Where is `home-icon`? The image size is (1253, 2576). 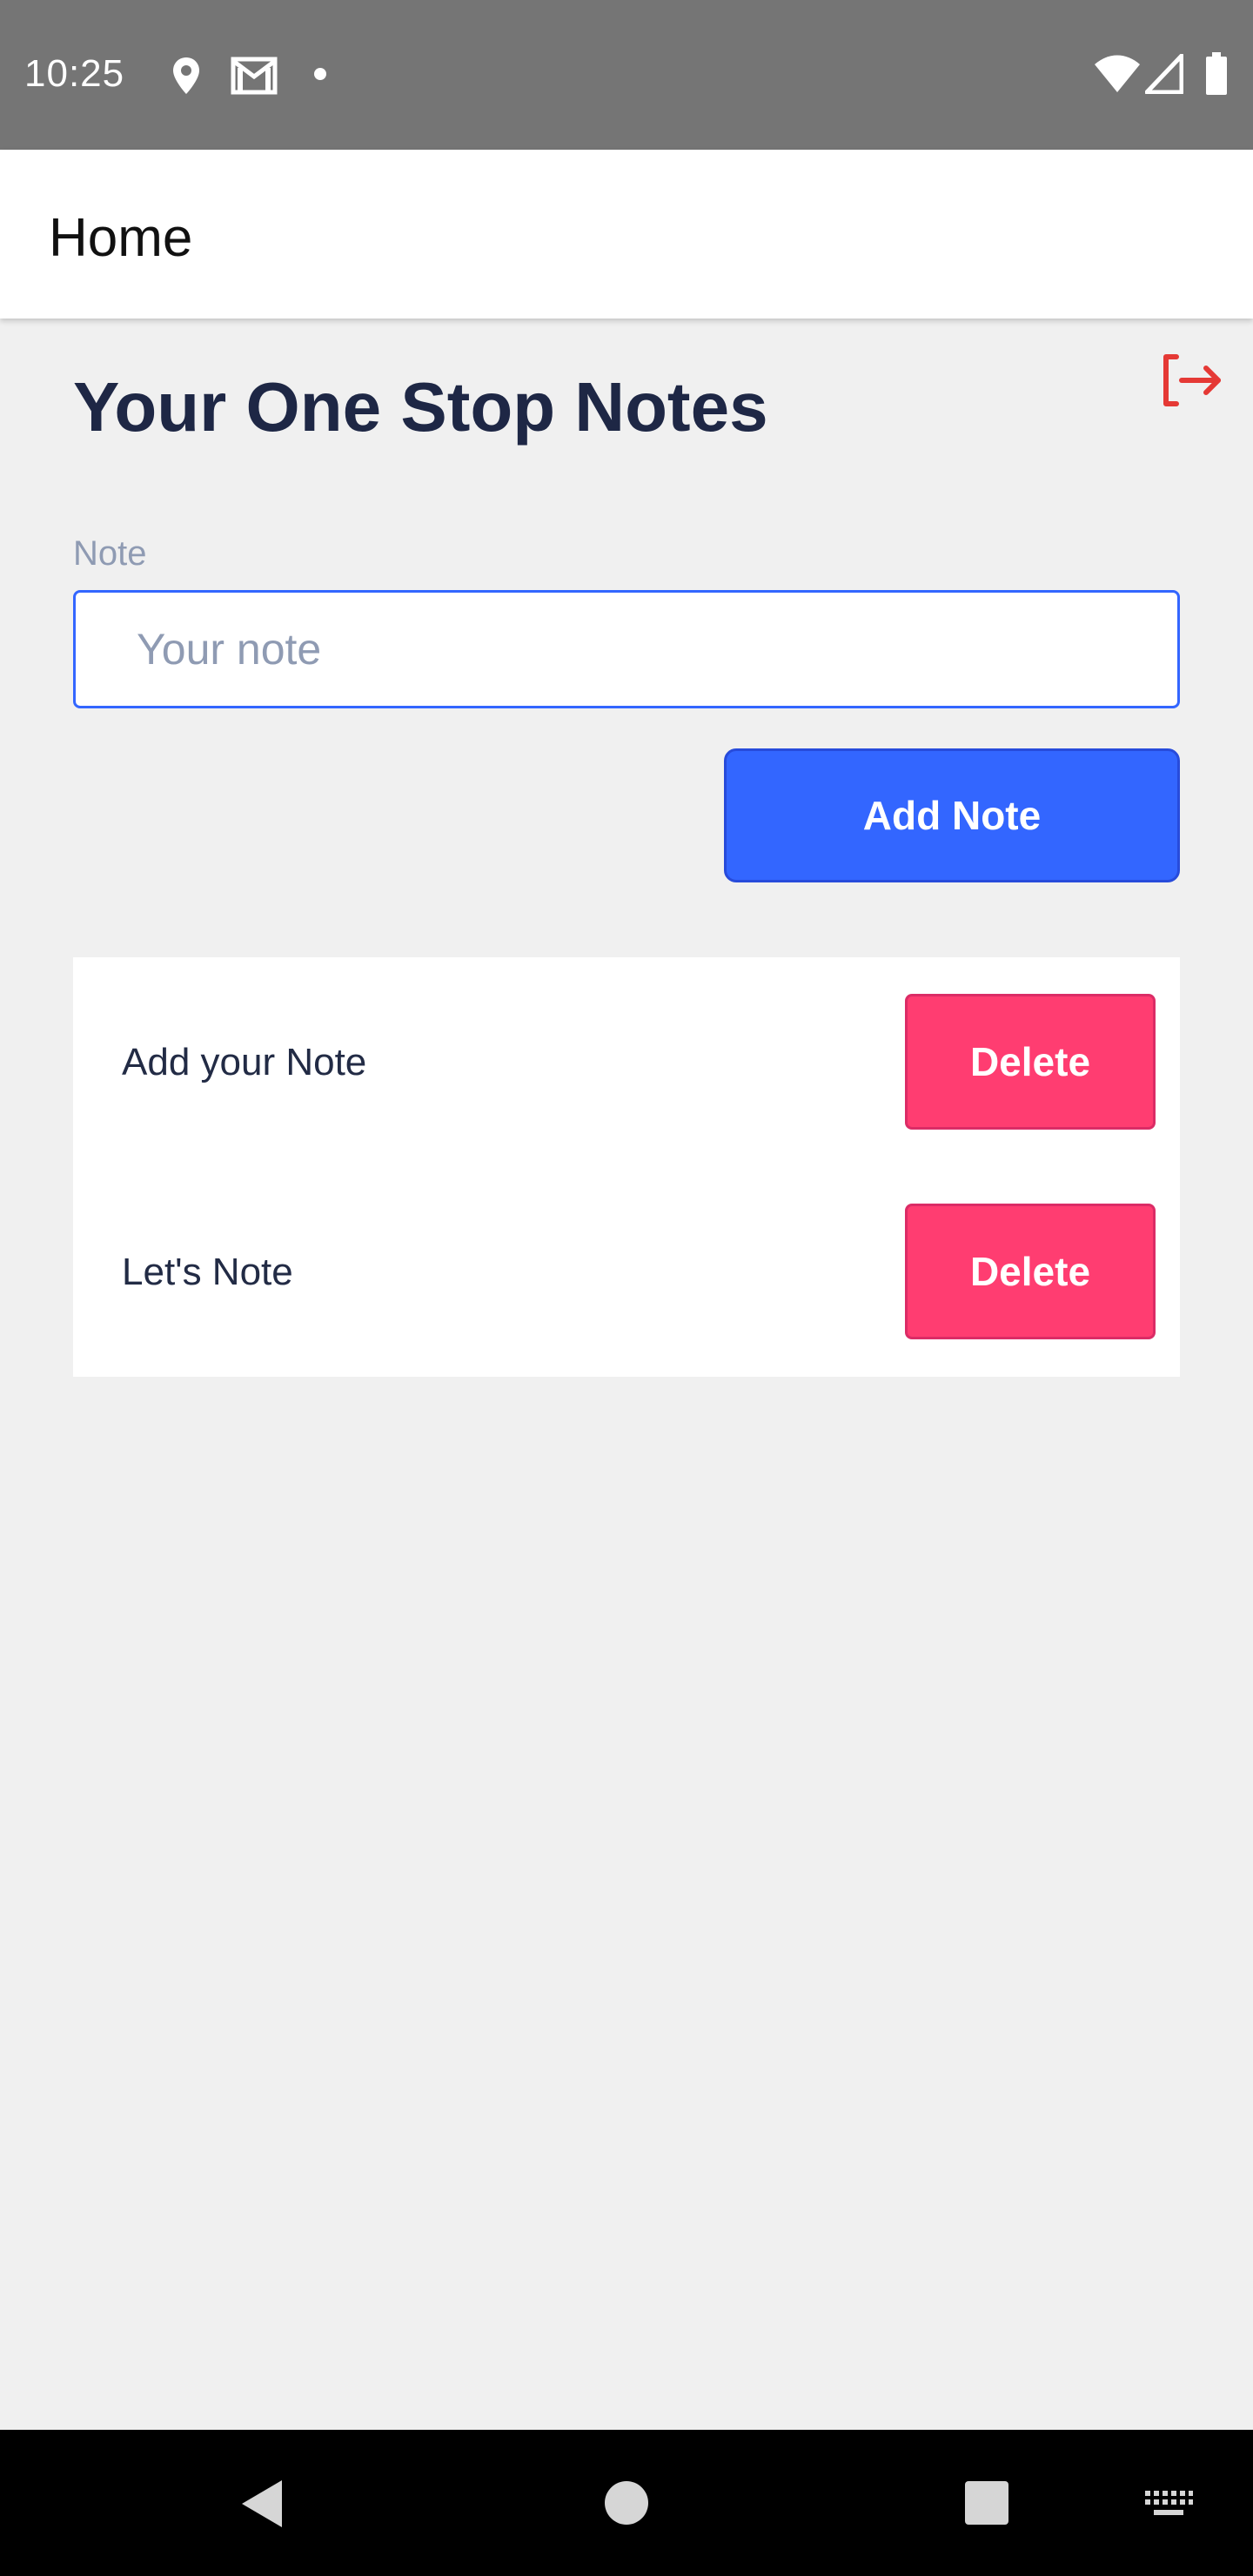 home-icon is located at coordinates (626, 2503).